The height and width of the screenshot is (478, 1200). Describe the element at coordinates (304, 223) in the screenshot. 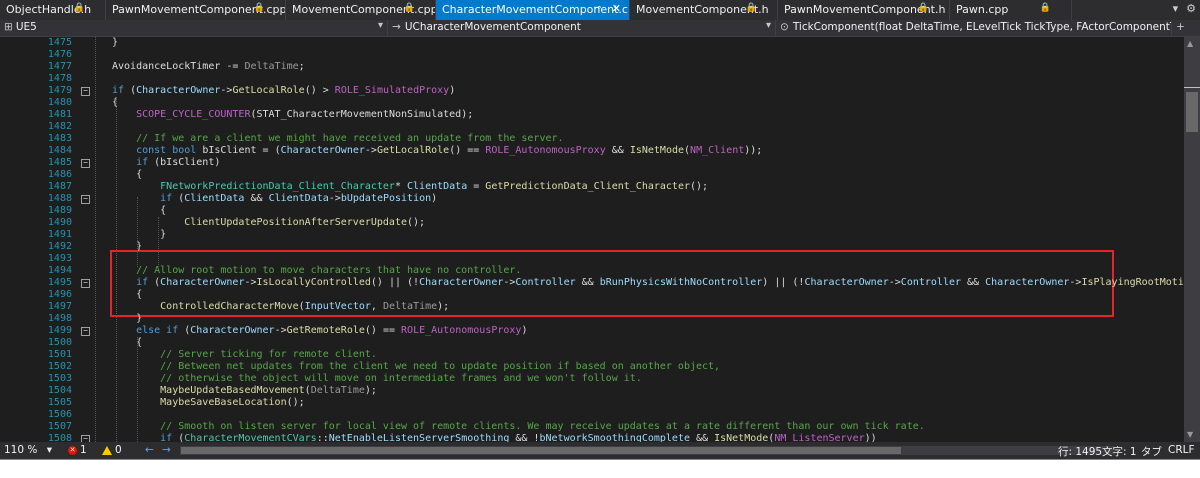

I see `code-line: ClientUpdatePositionAfterServerUpdate();` at that location.